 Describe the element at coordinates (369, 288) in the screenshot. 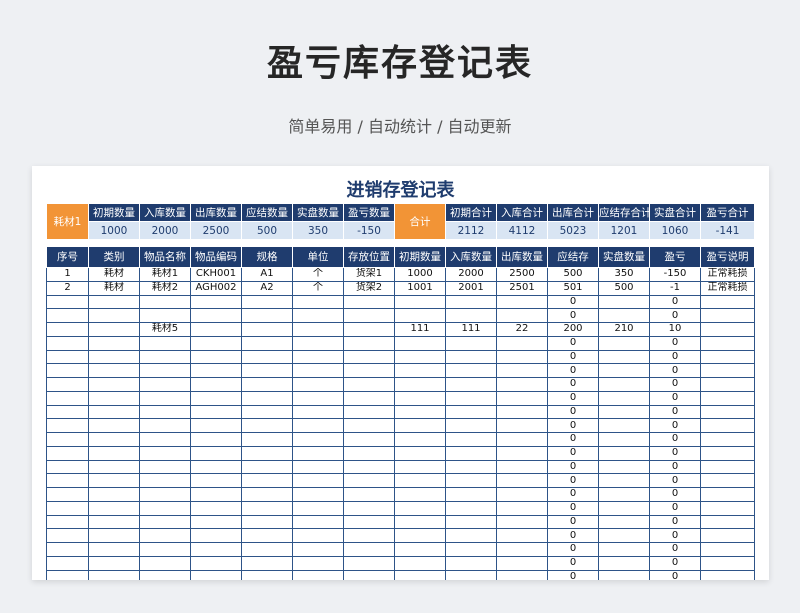

I see `table-cell: 货架2` at that location.